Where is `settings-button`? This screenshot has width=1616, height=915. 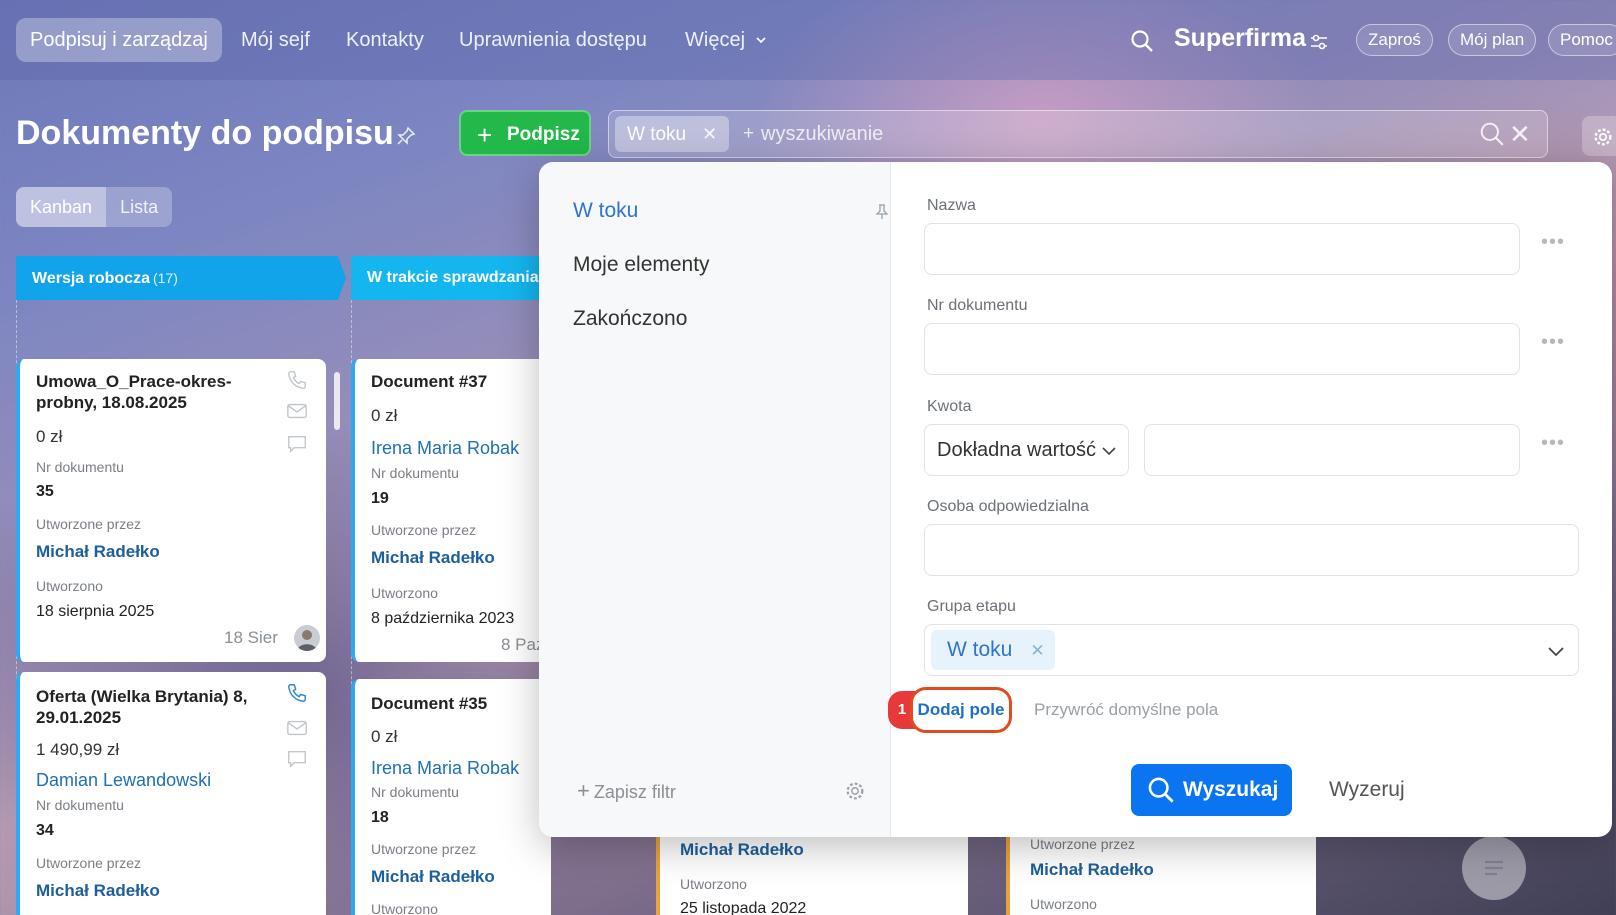 settings-button is located at coordinates (1599, 136).